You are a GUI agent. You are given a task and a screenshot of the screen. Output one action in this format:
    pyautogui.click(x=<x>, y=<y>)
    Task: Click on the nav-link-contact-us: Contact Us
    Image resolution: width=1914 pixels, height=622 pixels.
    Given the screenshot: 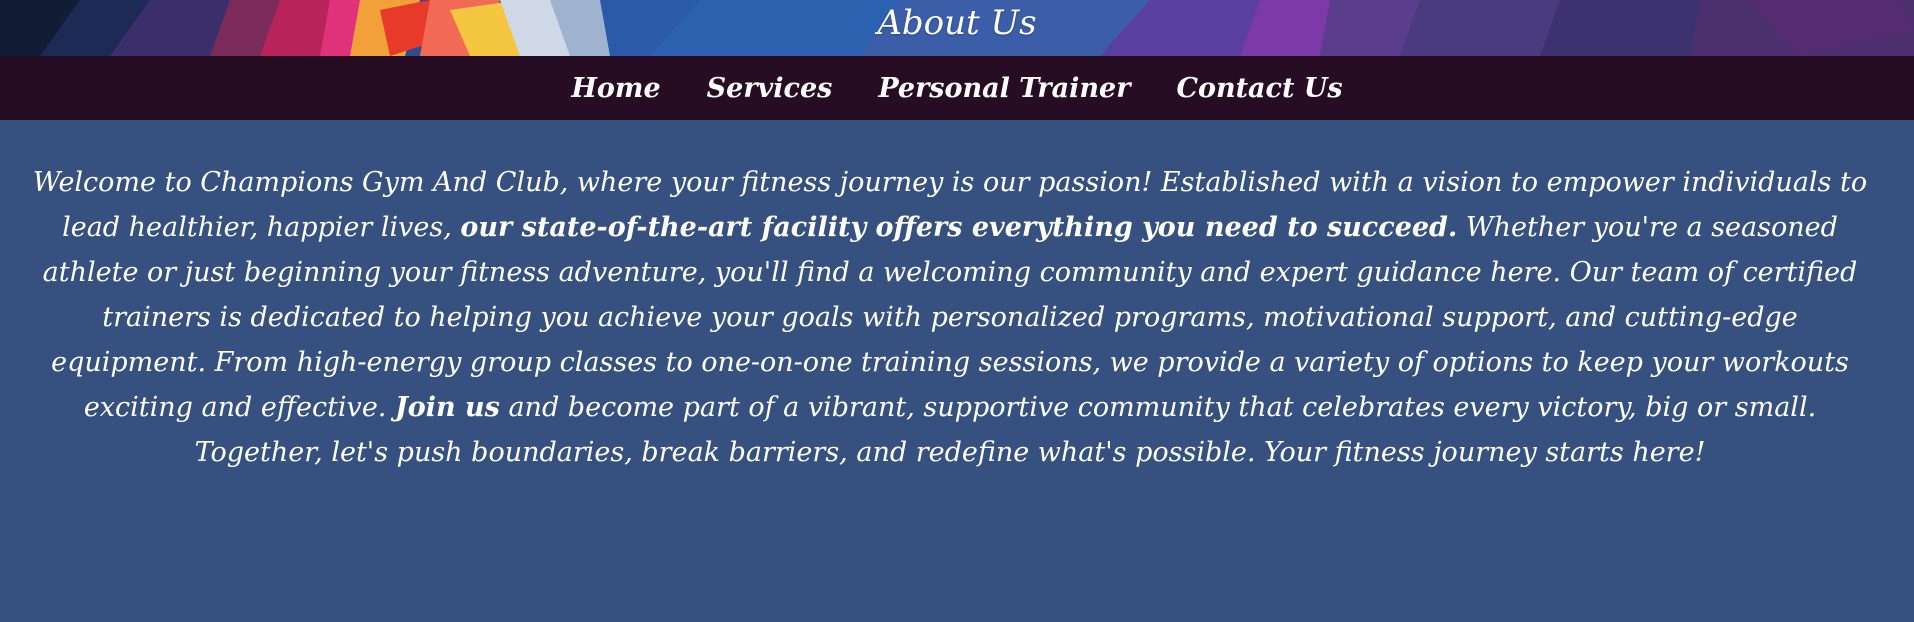 What is the action you would take?
    pyautogui.click(x=1259, y=88)
    